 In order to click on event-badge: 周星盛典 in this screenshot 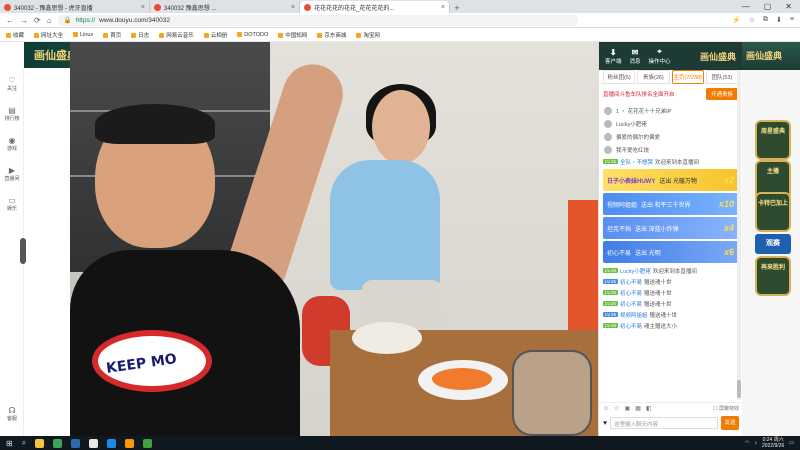, I will do `click(773, 140)`.